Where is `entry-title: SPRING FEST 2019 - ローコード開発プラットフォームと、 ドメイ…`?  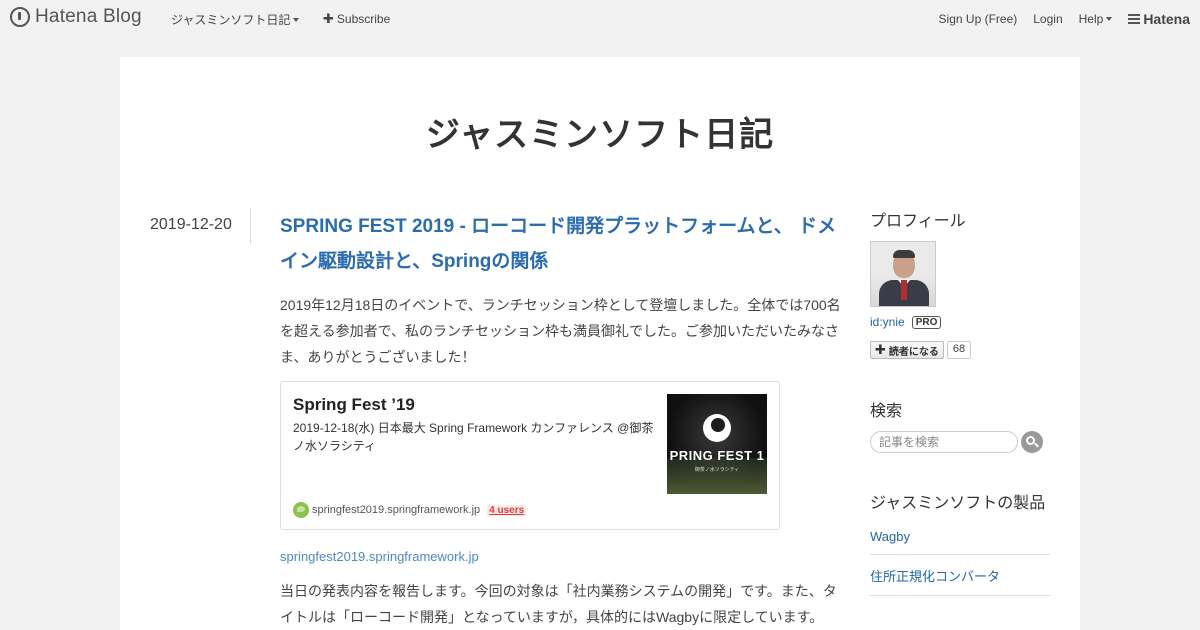
entry-title: SPRING FEST 2019 - ローコード開発プラットフォームと、 ドメイ… is located at coordinates (561, 244).